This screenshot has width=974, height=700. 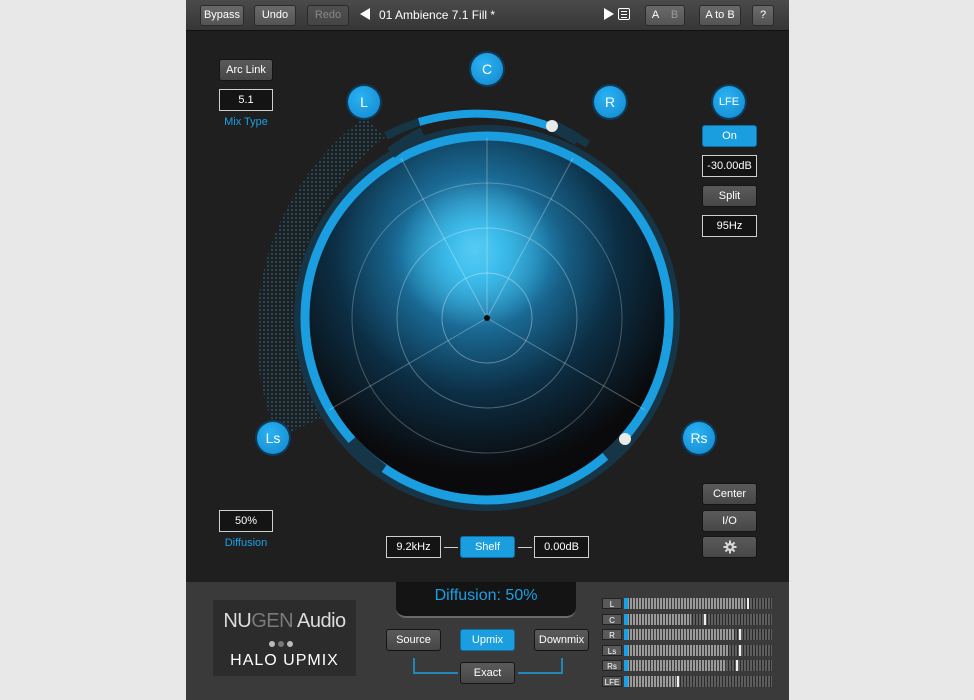 What do you see at coordinates (729, 136) in the screenshot?
I see `lfe-on-button: On` at bounding box center [729, 136].